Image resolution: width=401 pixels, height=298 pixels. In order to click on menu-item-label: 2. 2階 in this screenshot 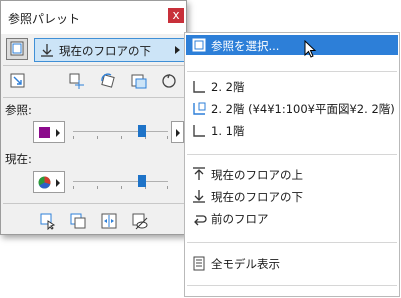, I will do `click(228, 87)`.